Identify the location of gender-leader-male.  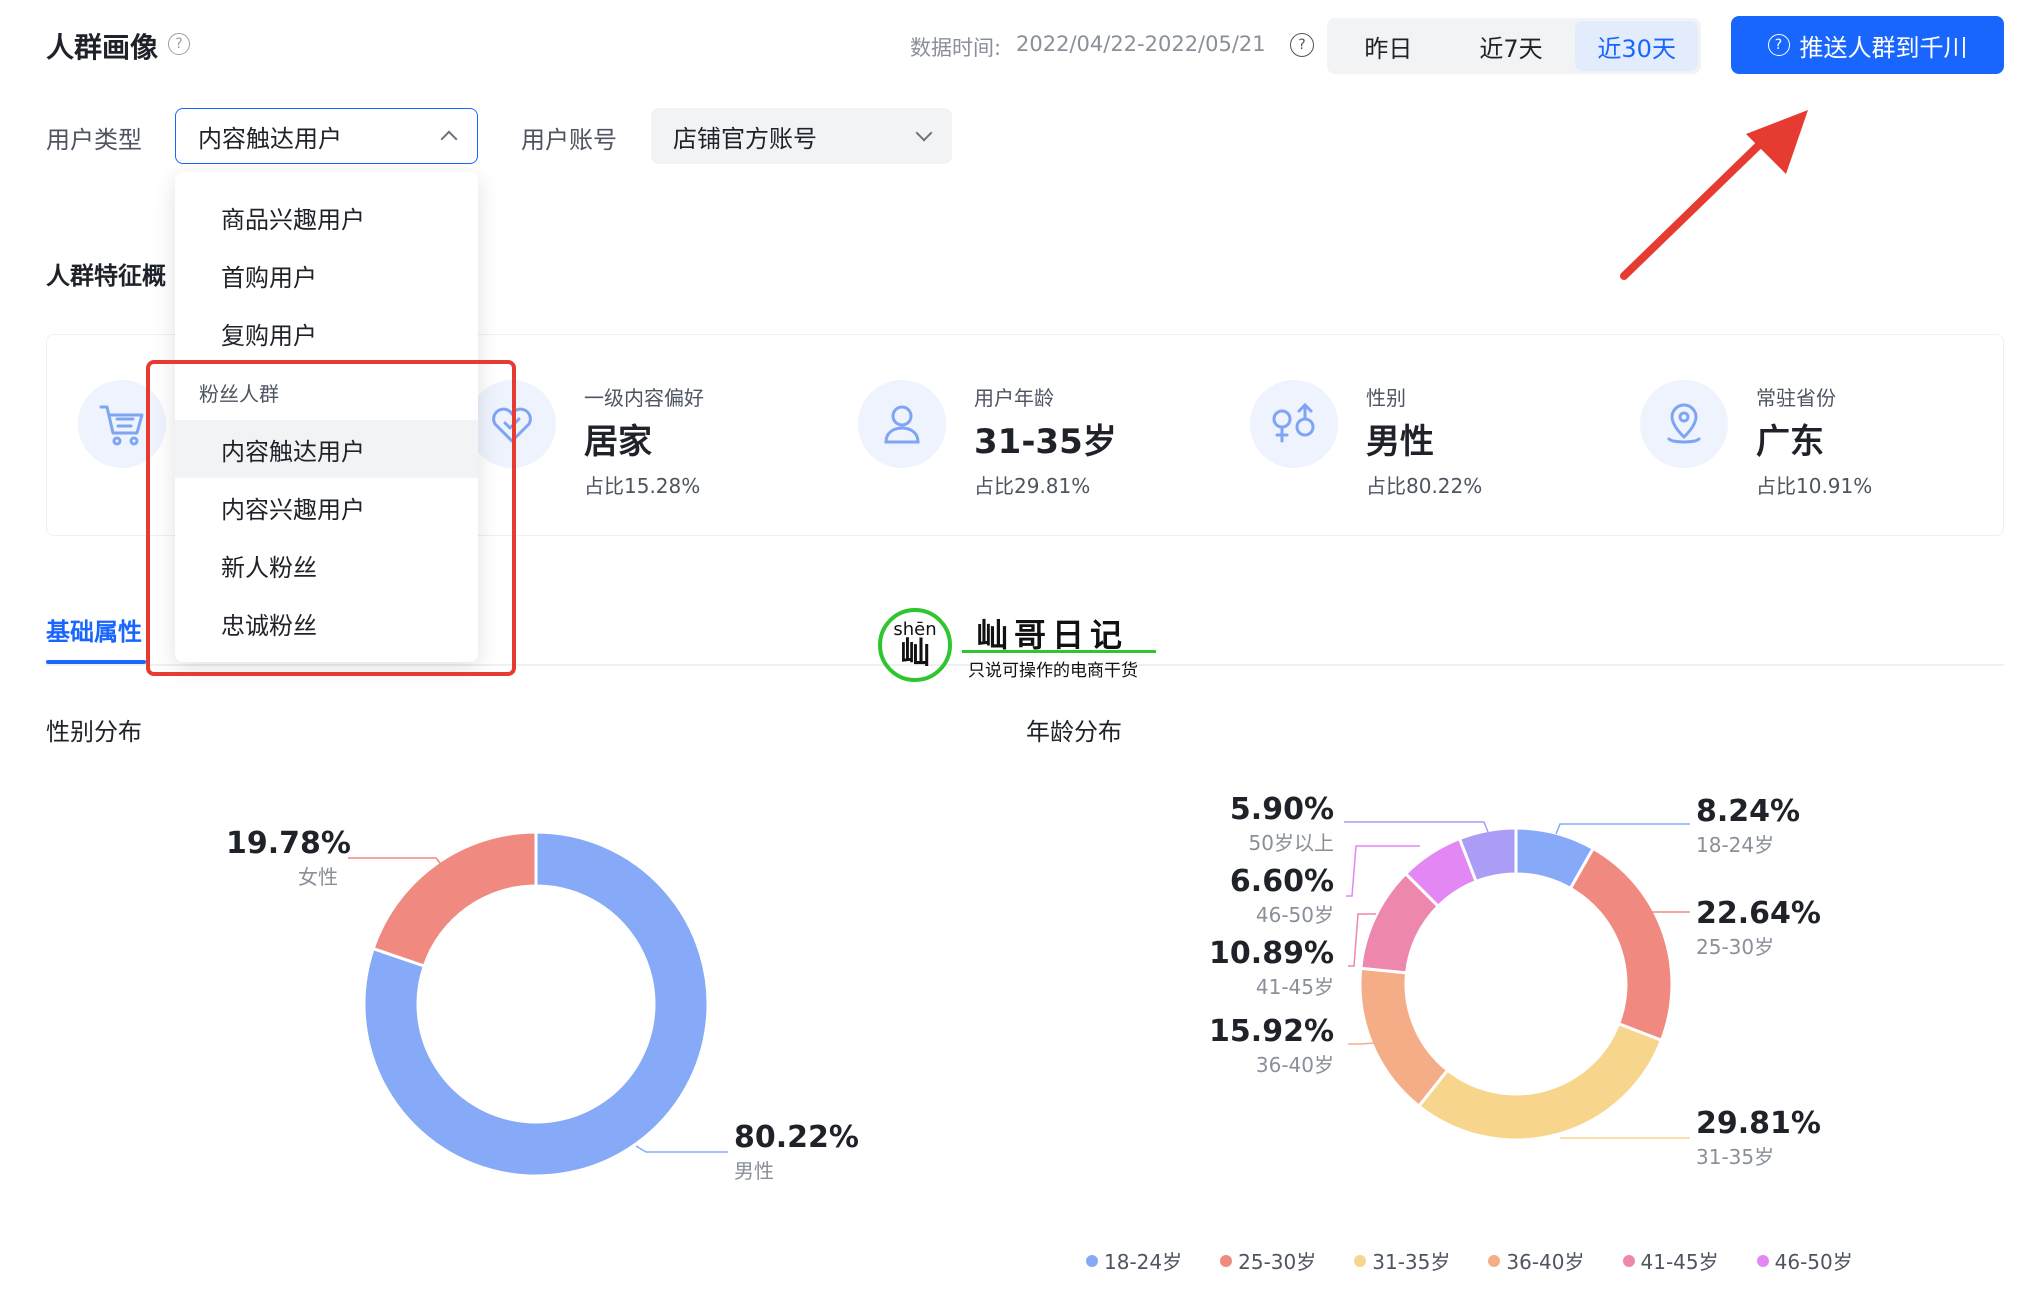
(681, 1149).